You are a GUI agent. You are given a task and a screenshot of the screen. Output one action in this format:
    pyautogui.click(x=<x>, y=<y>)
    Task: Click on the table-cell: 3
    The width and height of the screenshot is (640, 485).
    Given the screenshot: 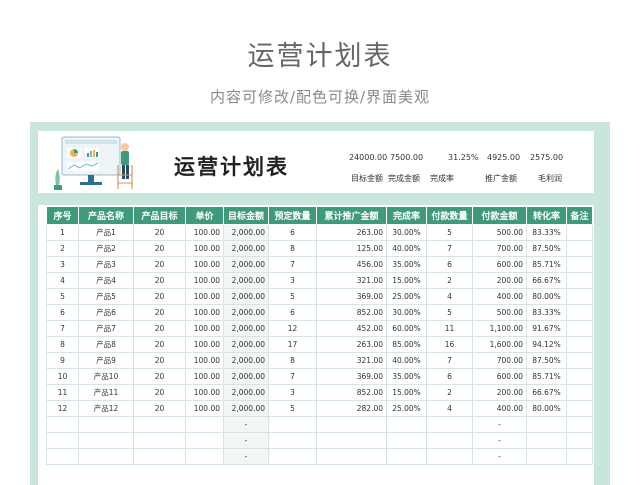 What is the action you would take?
    pyautogui.click(x=62, y=264)
    